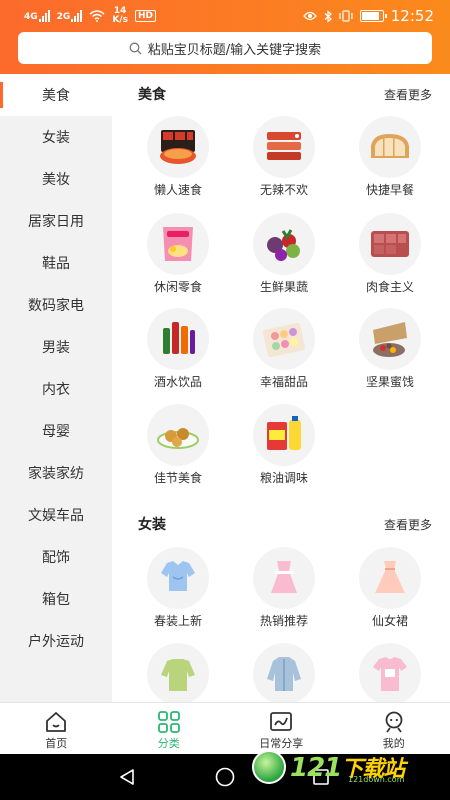 This screenshot has height=800, width=450. What do you see at coordinates (168, 743) in the screenshot?
I see `tab-category-label: 分类` at bounding box center [168, 743].